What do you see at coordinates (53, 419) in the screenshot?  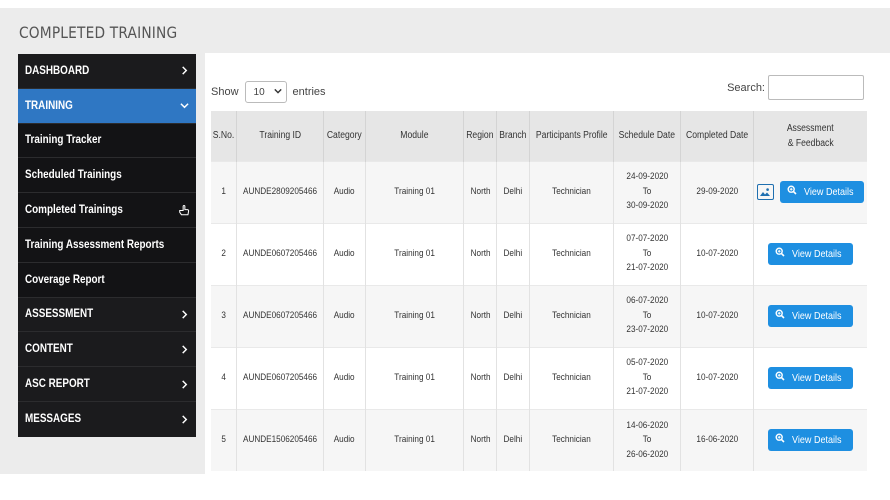 I see `sidebar-item-label: MESSAGES` at bounding box center [53, 419].